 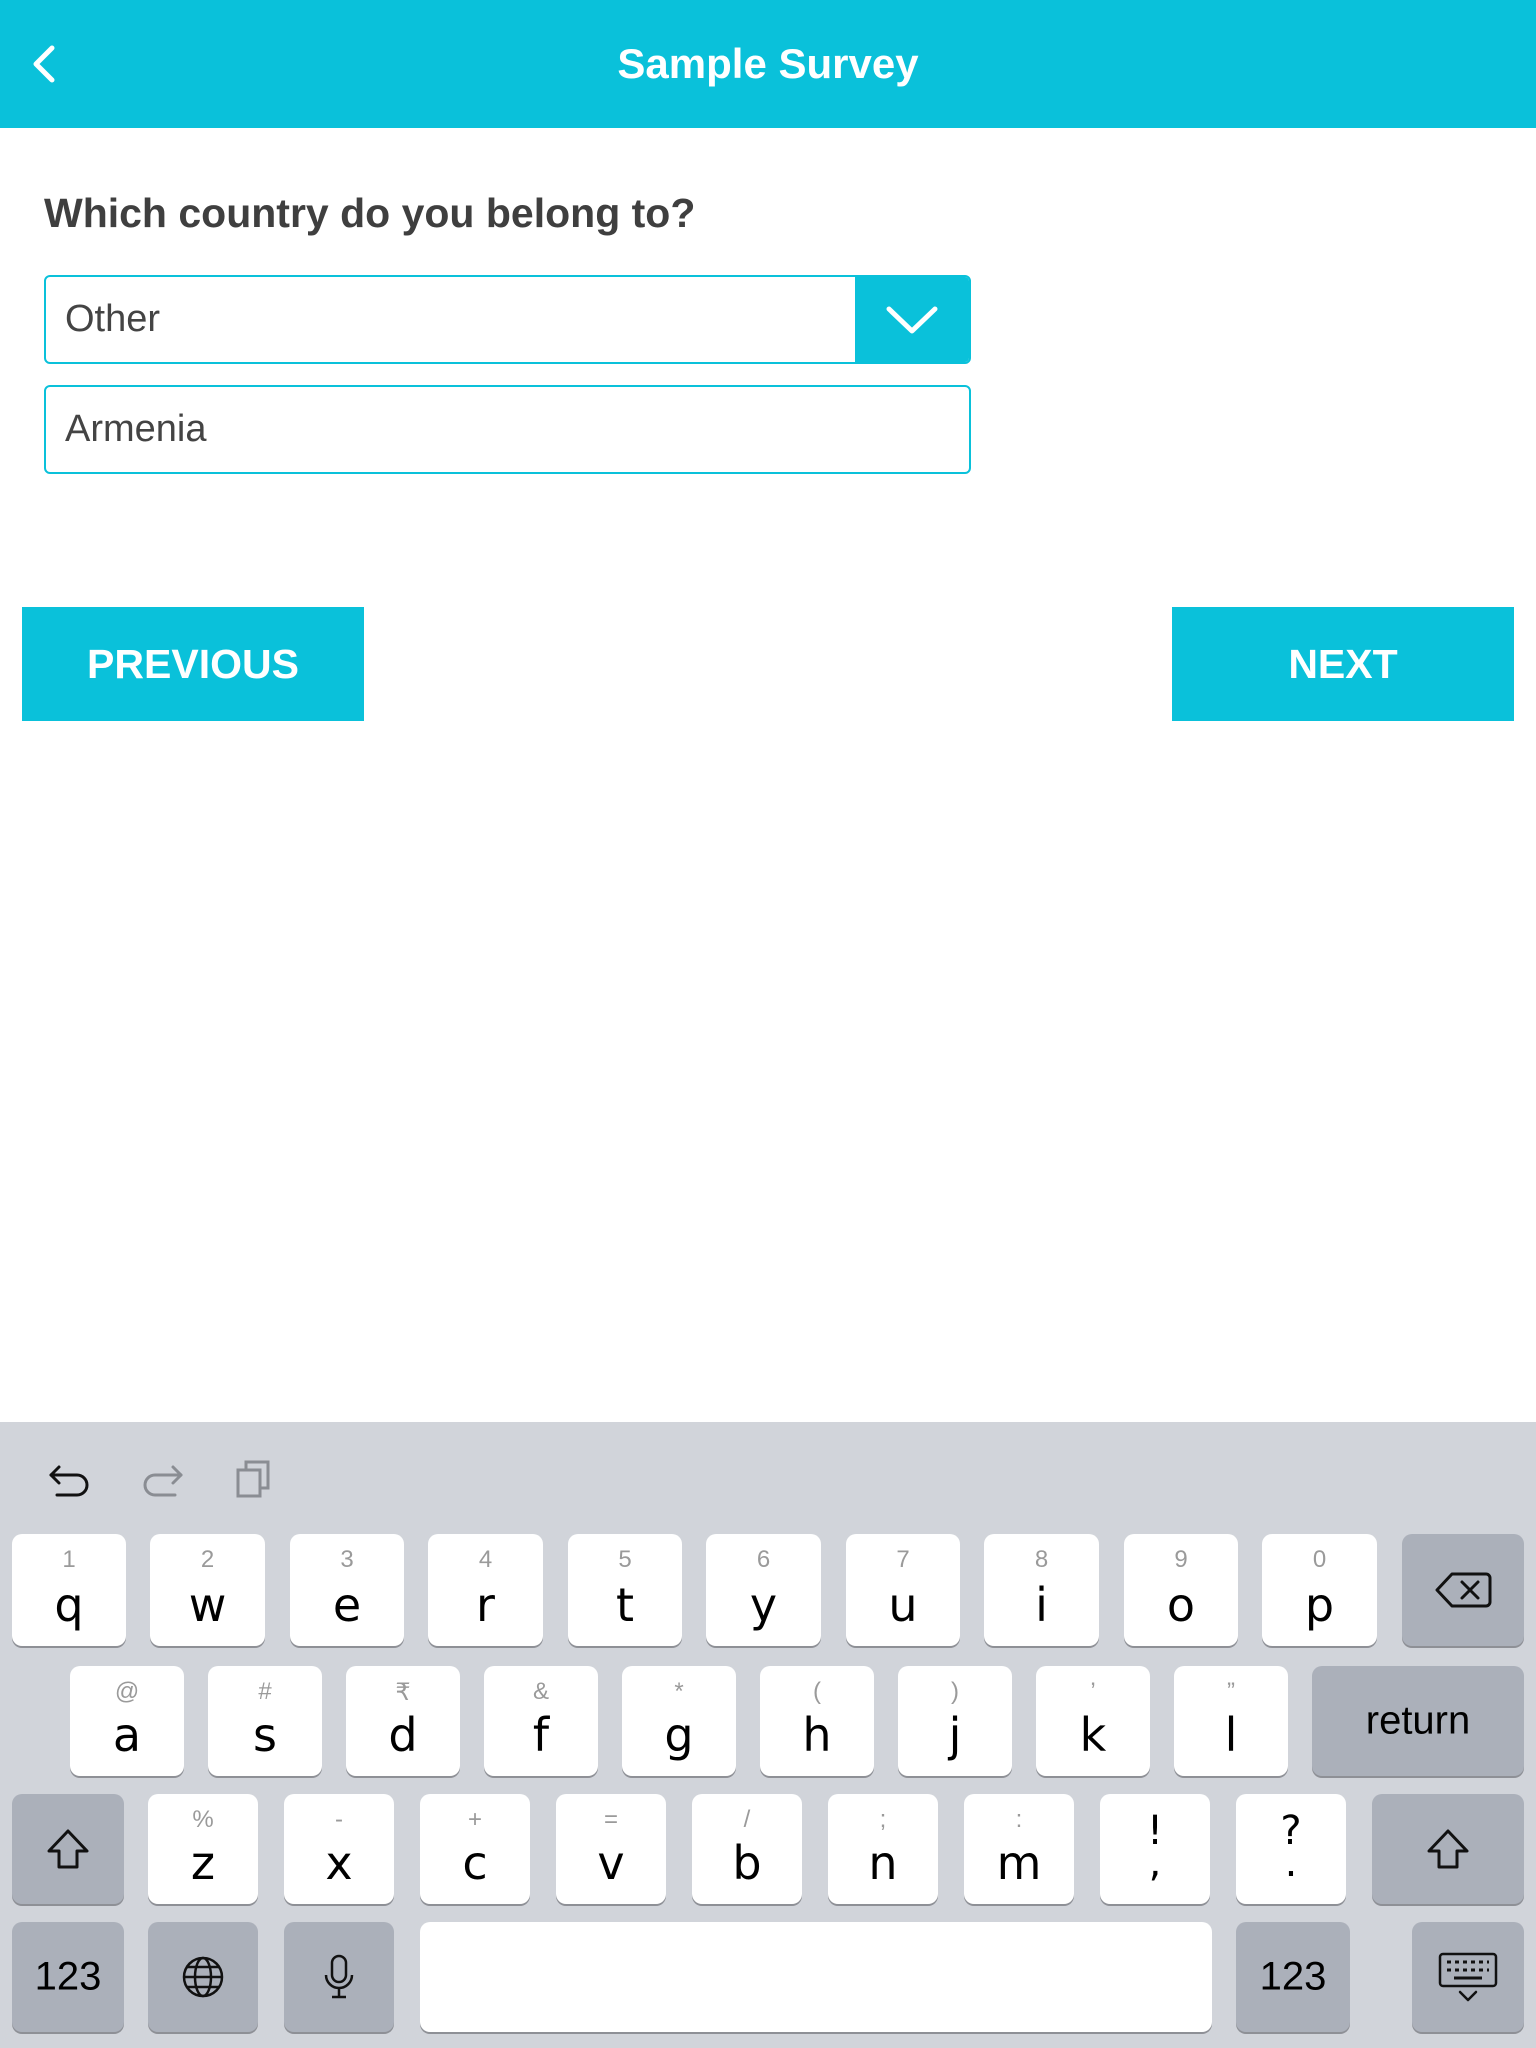 I want to click on keyboard-hide-icon, so click(x=1468, y=1977).